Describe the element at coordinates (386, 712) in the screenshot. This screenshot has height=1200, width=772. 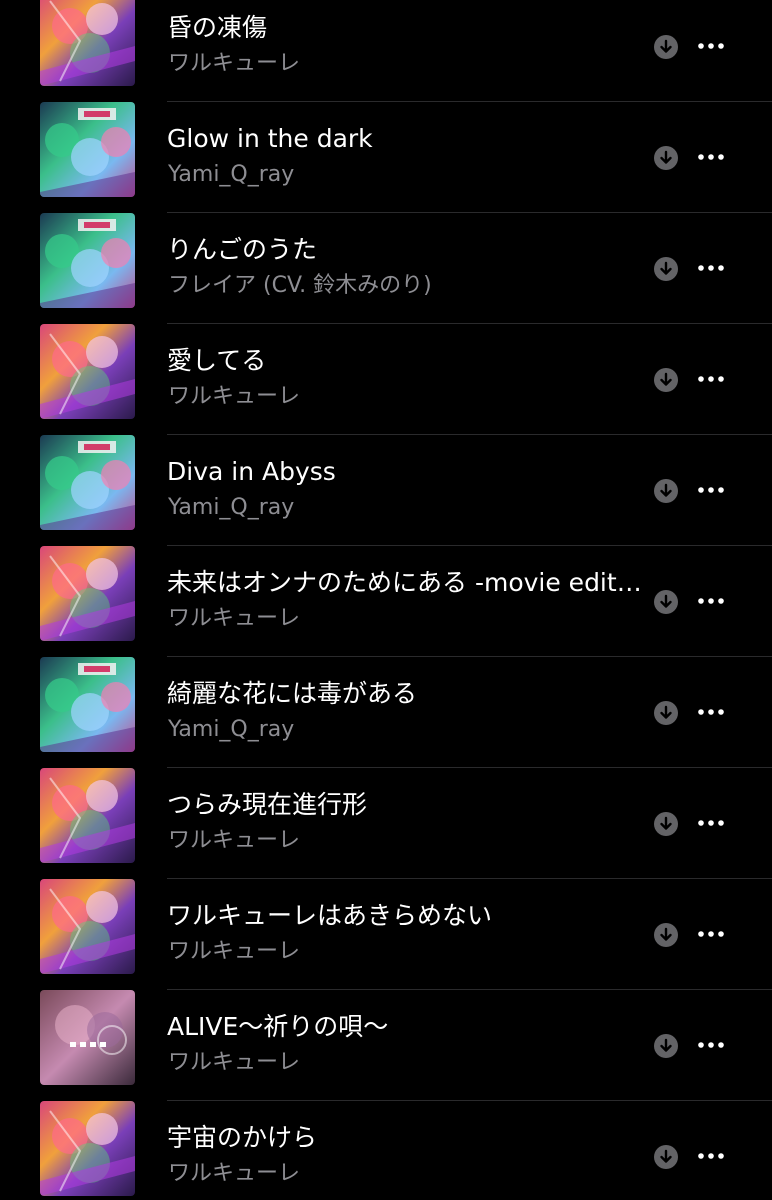
I see `song-row: 綺麗な花には毒がある Yami_Q_ray` at that location.